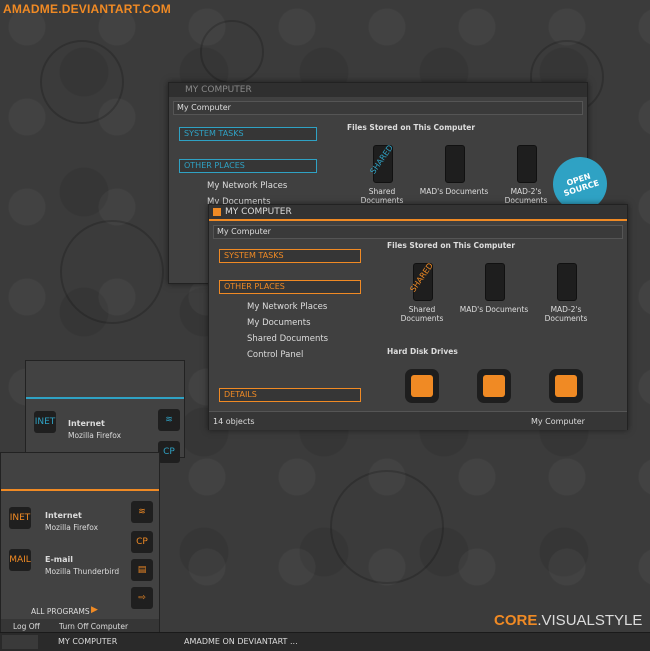  I want to click on back-start-menu: INET Internet Mozilla Firefox ≋ CP, so click(105, 411).